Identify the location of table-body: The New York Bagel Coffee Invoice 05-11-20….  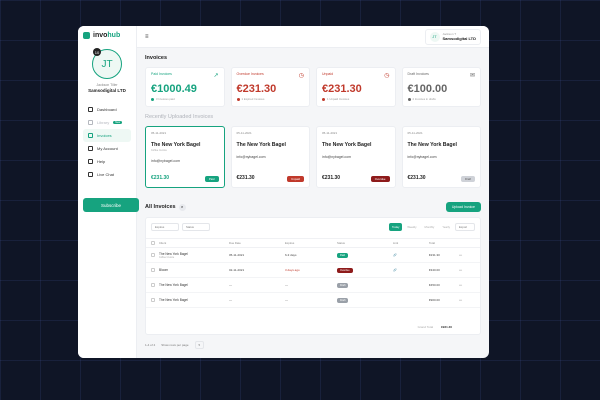
(313, 278).